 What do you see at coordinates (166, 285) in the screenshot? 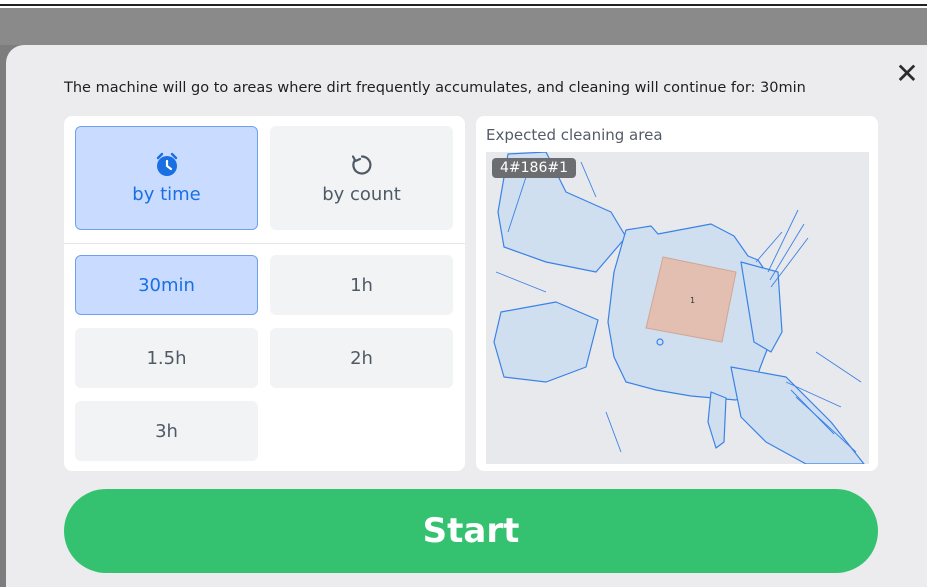
I see `duration-30min-button: 30min` at bounding box center [166, 285].